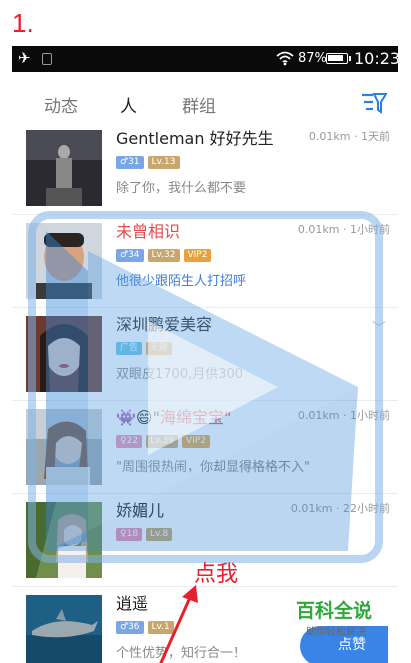  What do you see at coordinates (47, 59) in the screenshot?
I see `notification-icon` at bounding box center [47, 59].